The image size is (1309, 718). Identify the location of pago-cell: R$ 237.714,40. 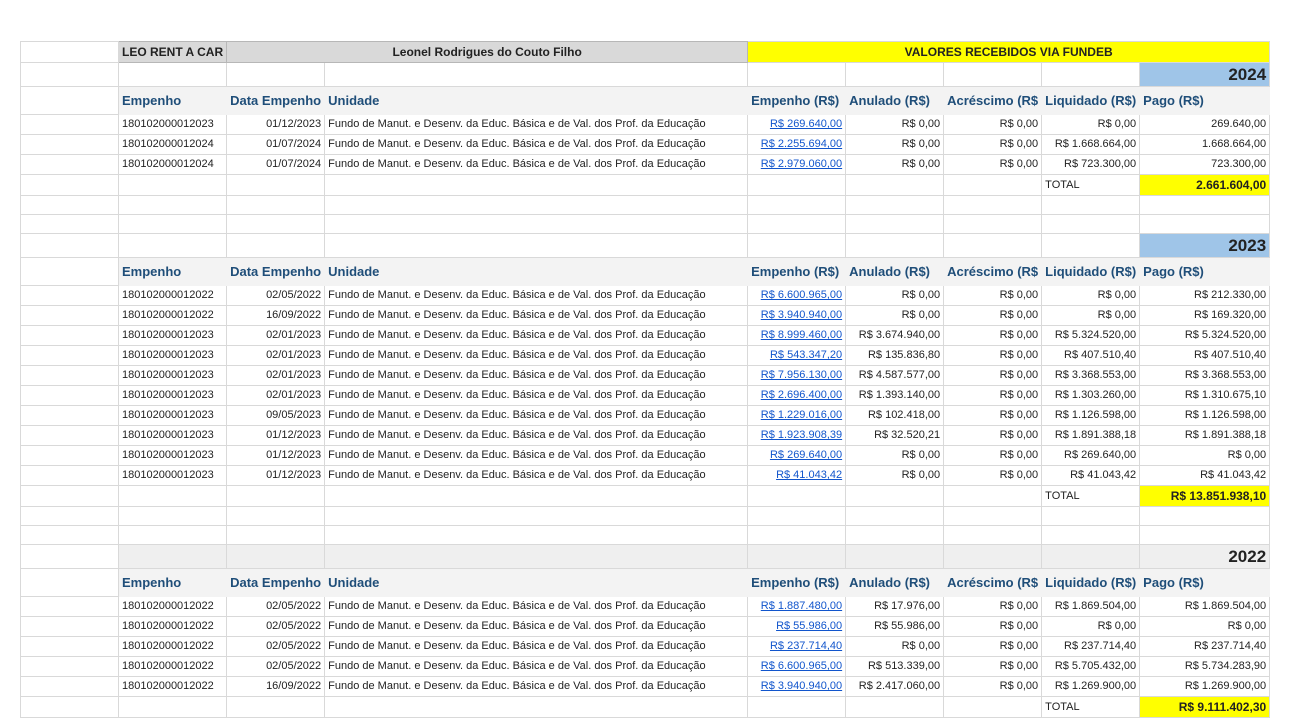
(1205, 646).